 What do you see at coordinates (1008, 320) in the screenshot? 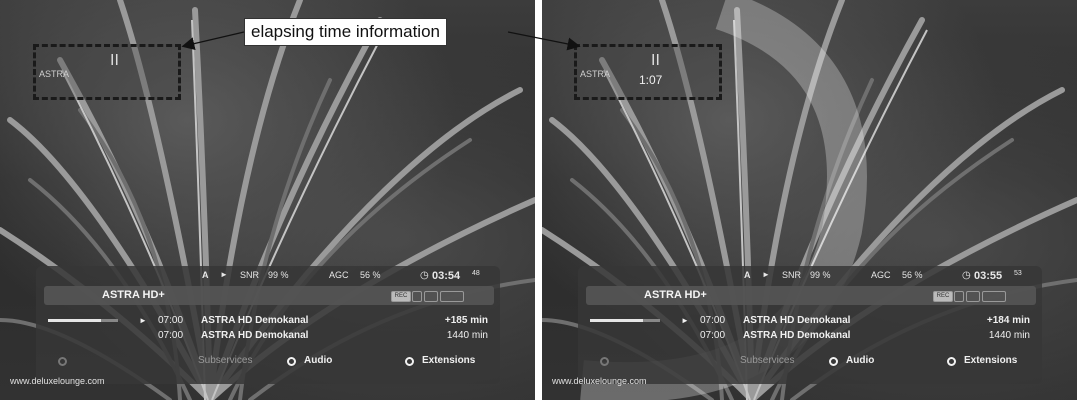
I see `event-remaining: +184 min` at bounding box center [1008, 320].